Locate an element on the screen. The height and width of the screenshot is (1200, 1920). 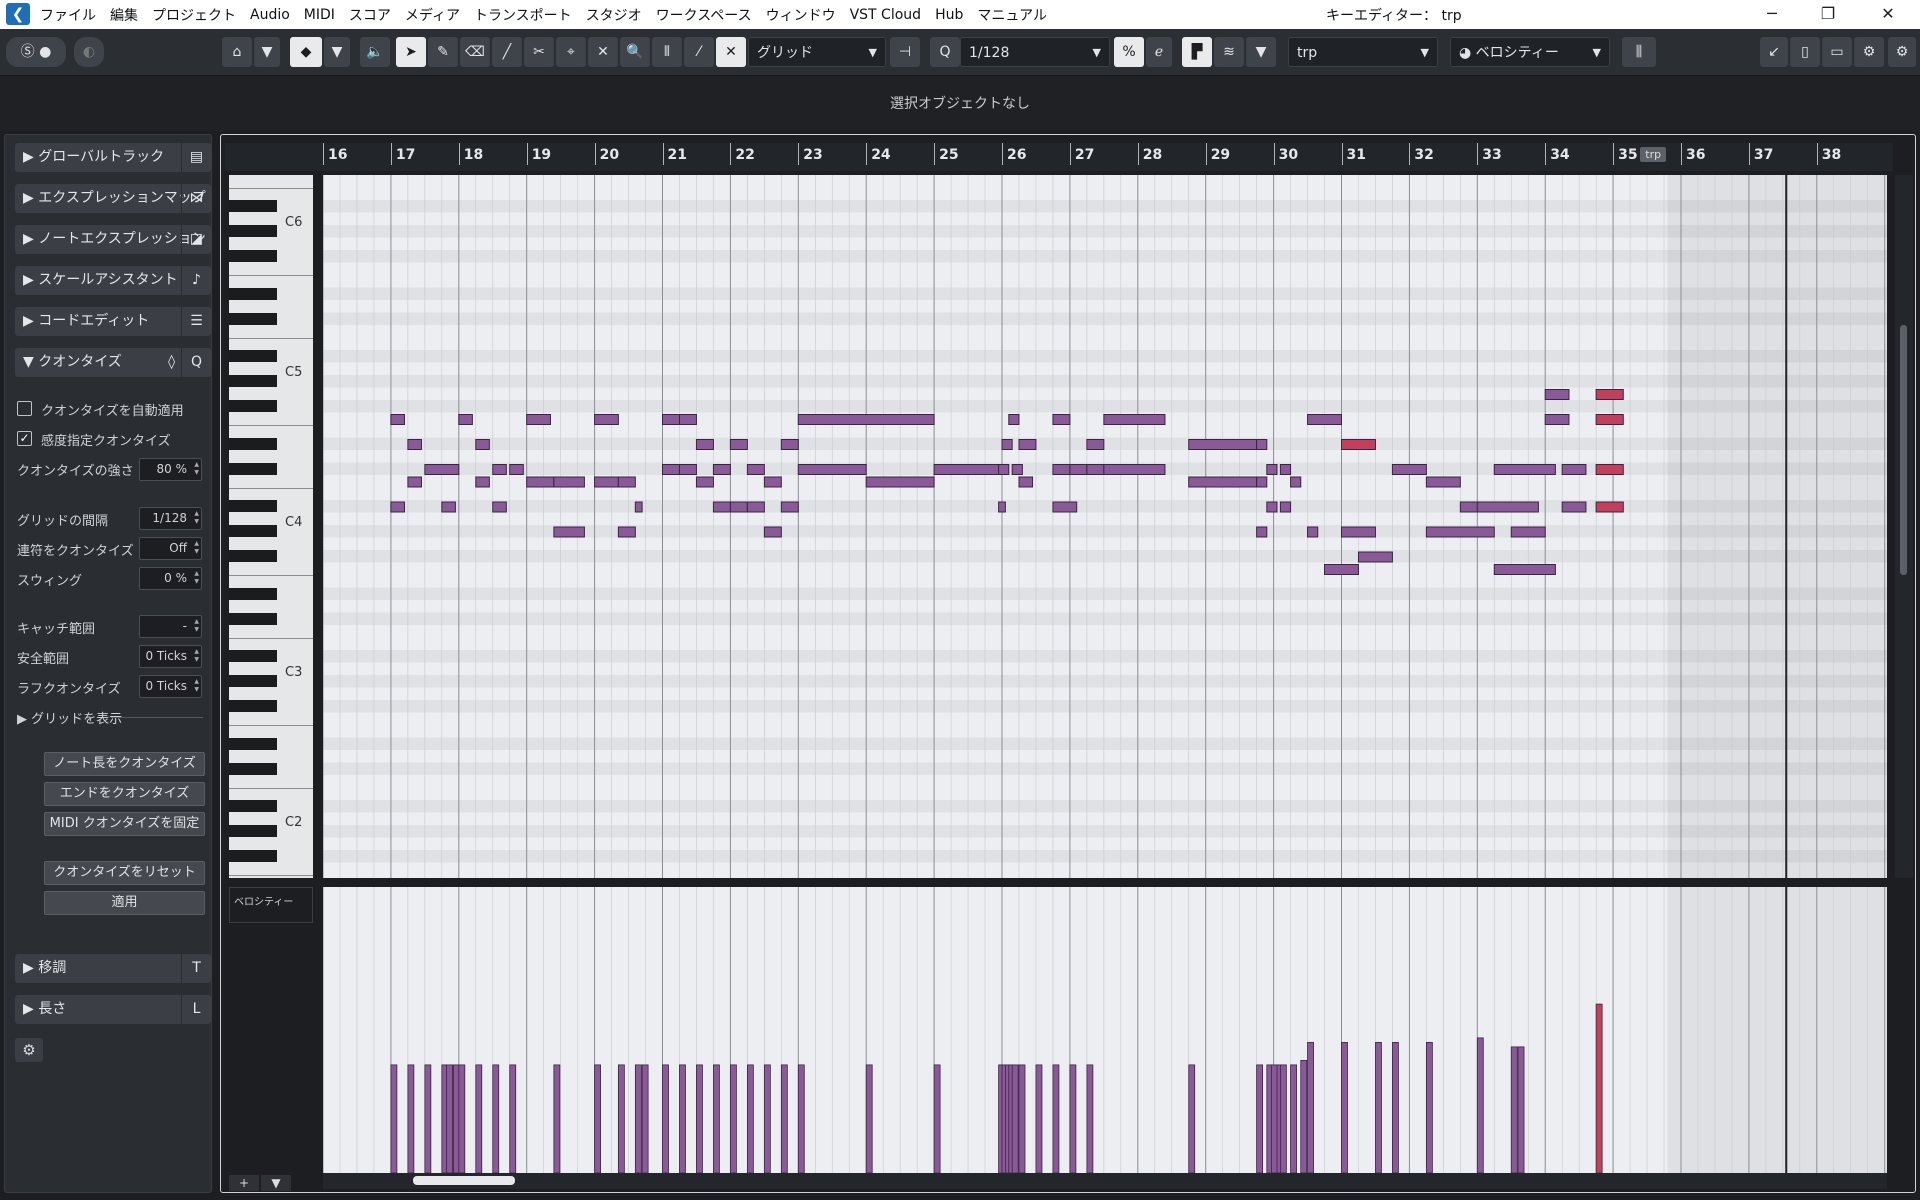
catch-field: - is located at coordinates (170, 626).